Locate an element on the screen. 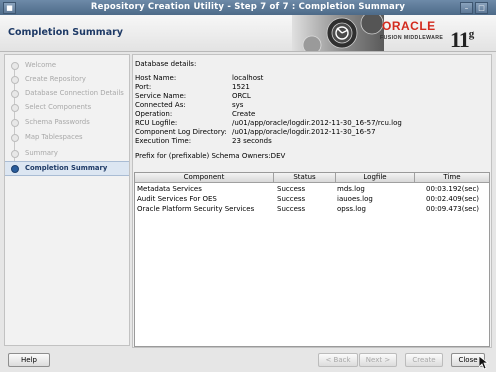 This screenshot has height=372, width=496. detail-key: Operation: is located at coordinates (154, 114).